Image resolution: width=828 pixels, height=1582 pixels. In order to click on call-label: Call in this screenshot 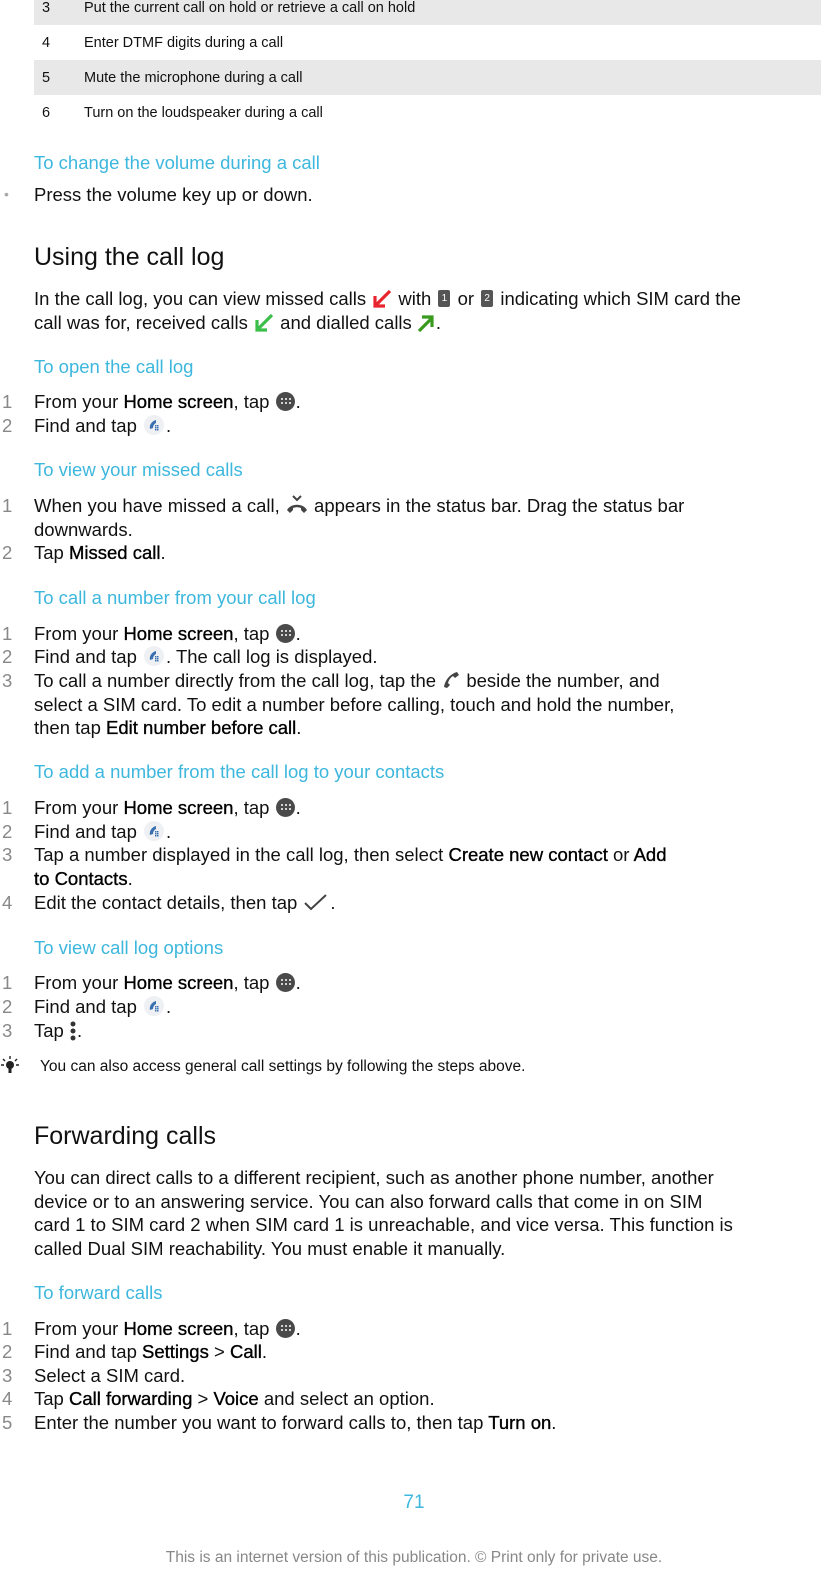, I will do `click(245, 1351)`.